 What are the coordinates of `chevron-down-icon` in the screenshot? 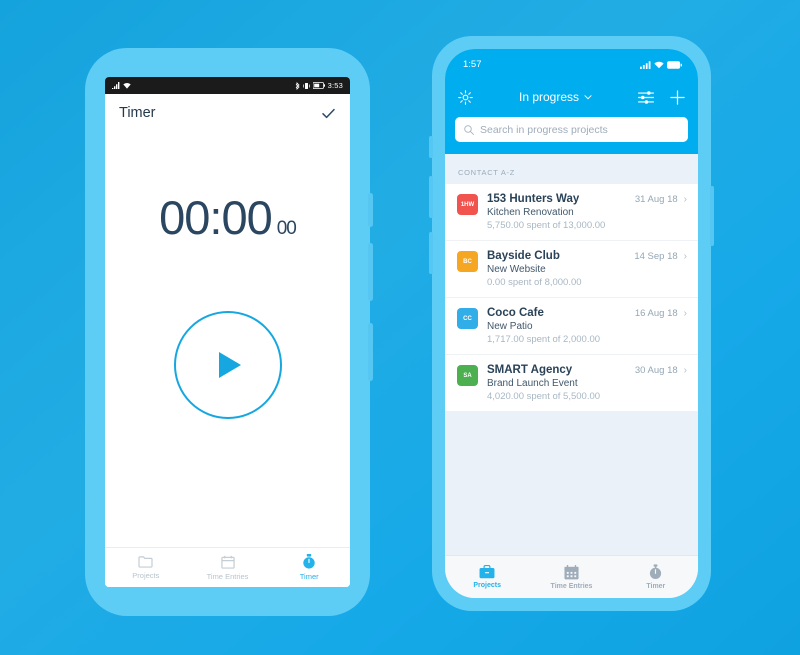 It's located at (588, 96).